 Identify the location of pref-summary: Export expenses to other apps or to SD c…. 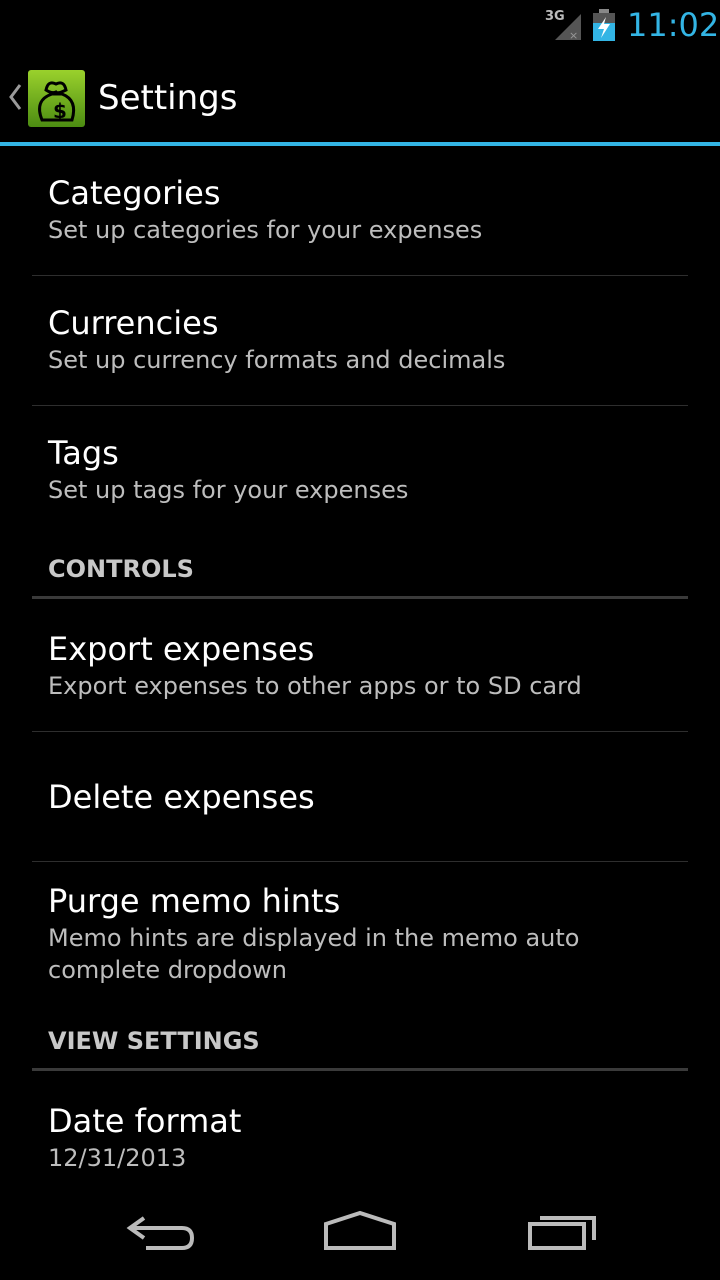
(315, 686).